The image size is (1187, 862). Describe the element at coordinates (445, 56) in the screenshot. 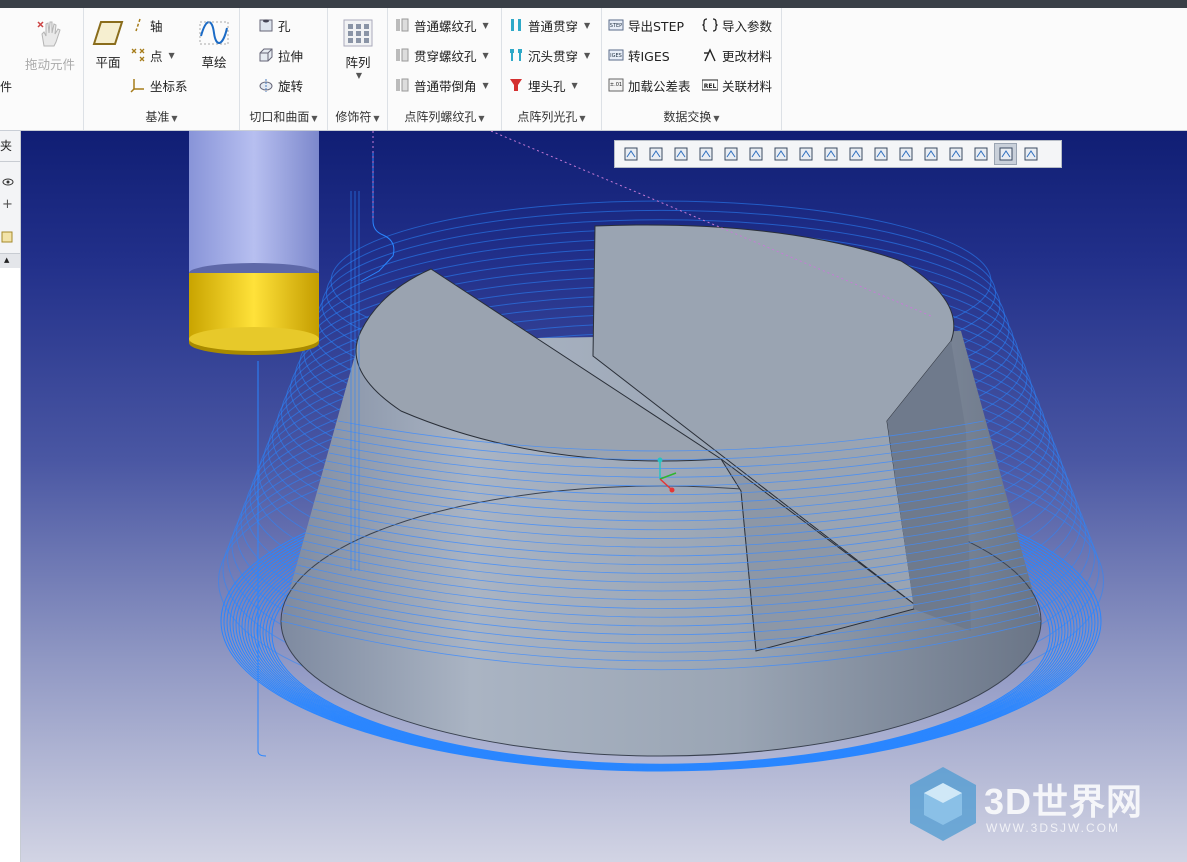

I see `through-thread-hole-label: 贯穿螺纹孔` at that location.